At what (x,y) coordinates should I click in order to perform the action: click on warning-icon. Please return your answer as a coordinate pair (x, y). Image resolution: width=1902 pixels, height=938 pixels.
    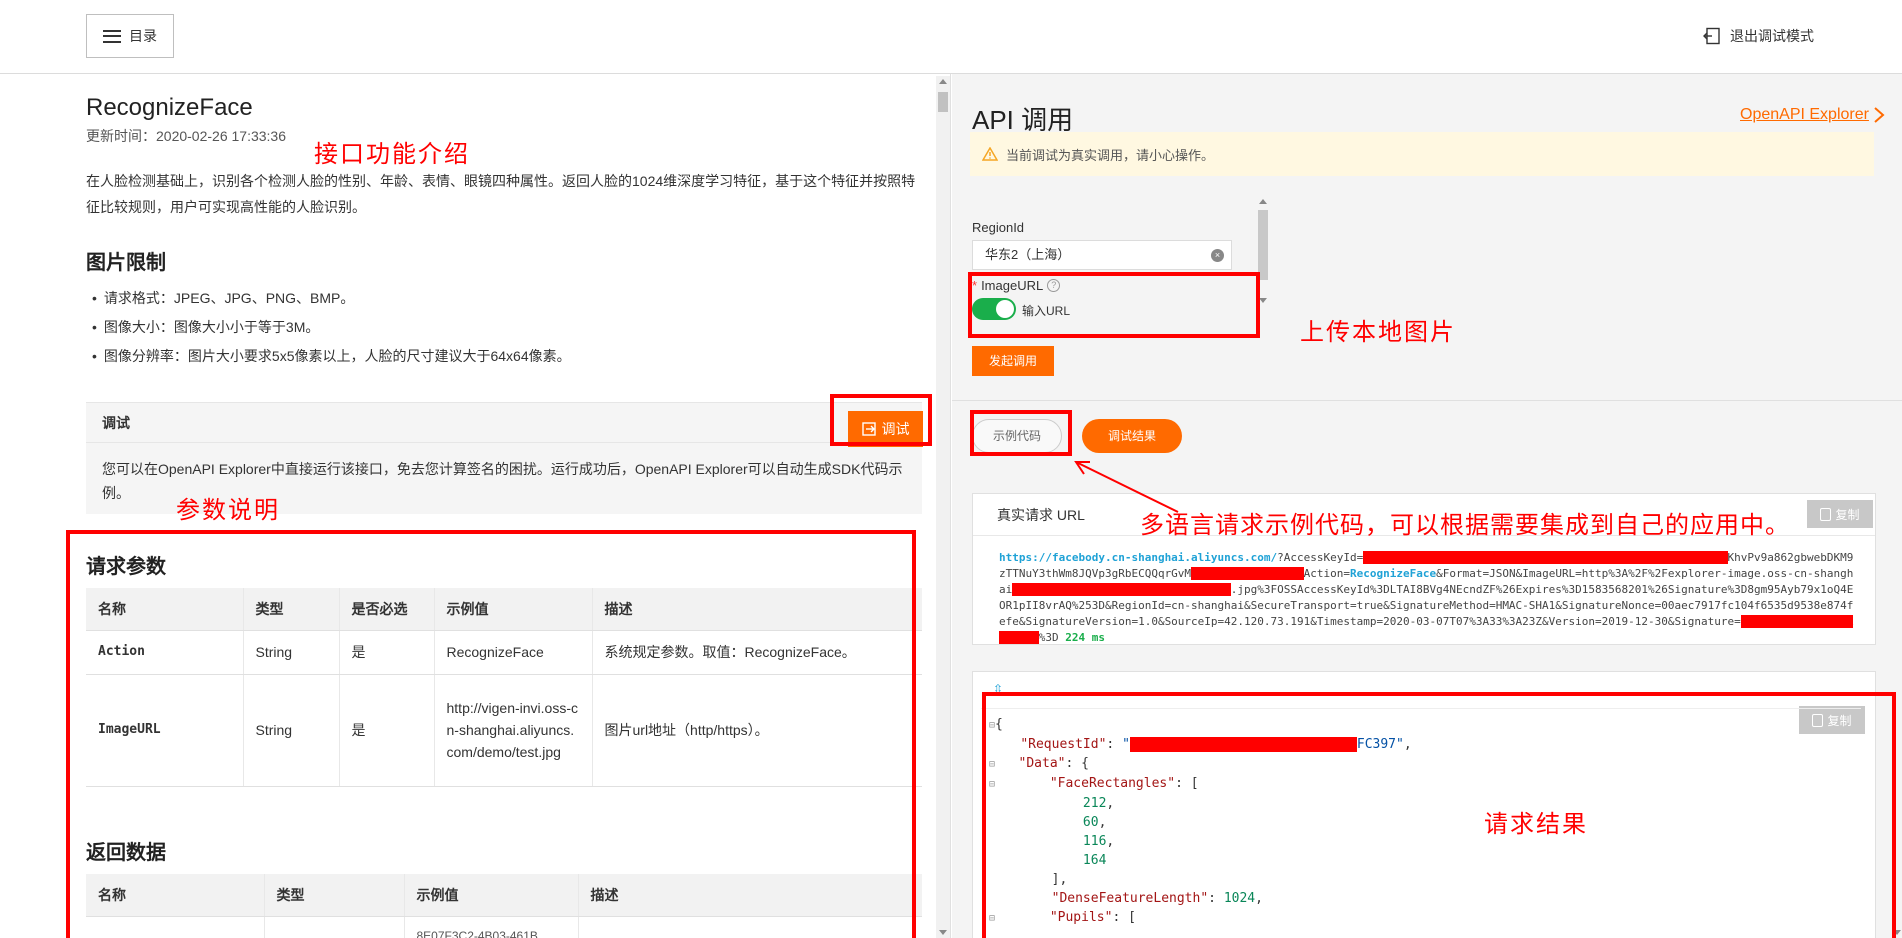
    Looking at the image, I should click on (990, 154).